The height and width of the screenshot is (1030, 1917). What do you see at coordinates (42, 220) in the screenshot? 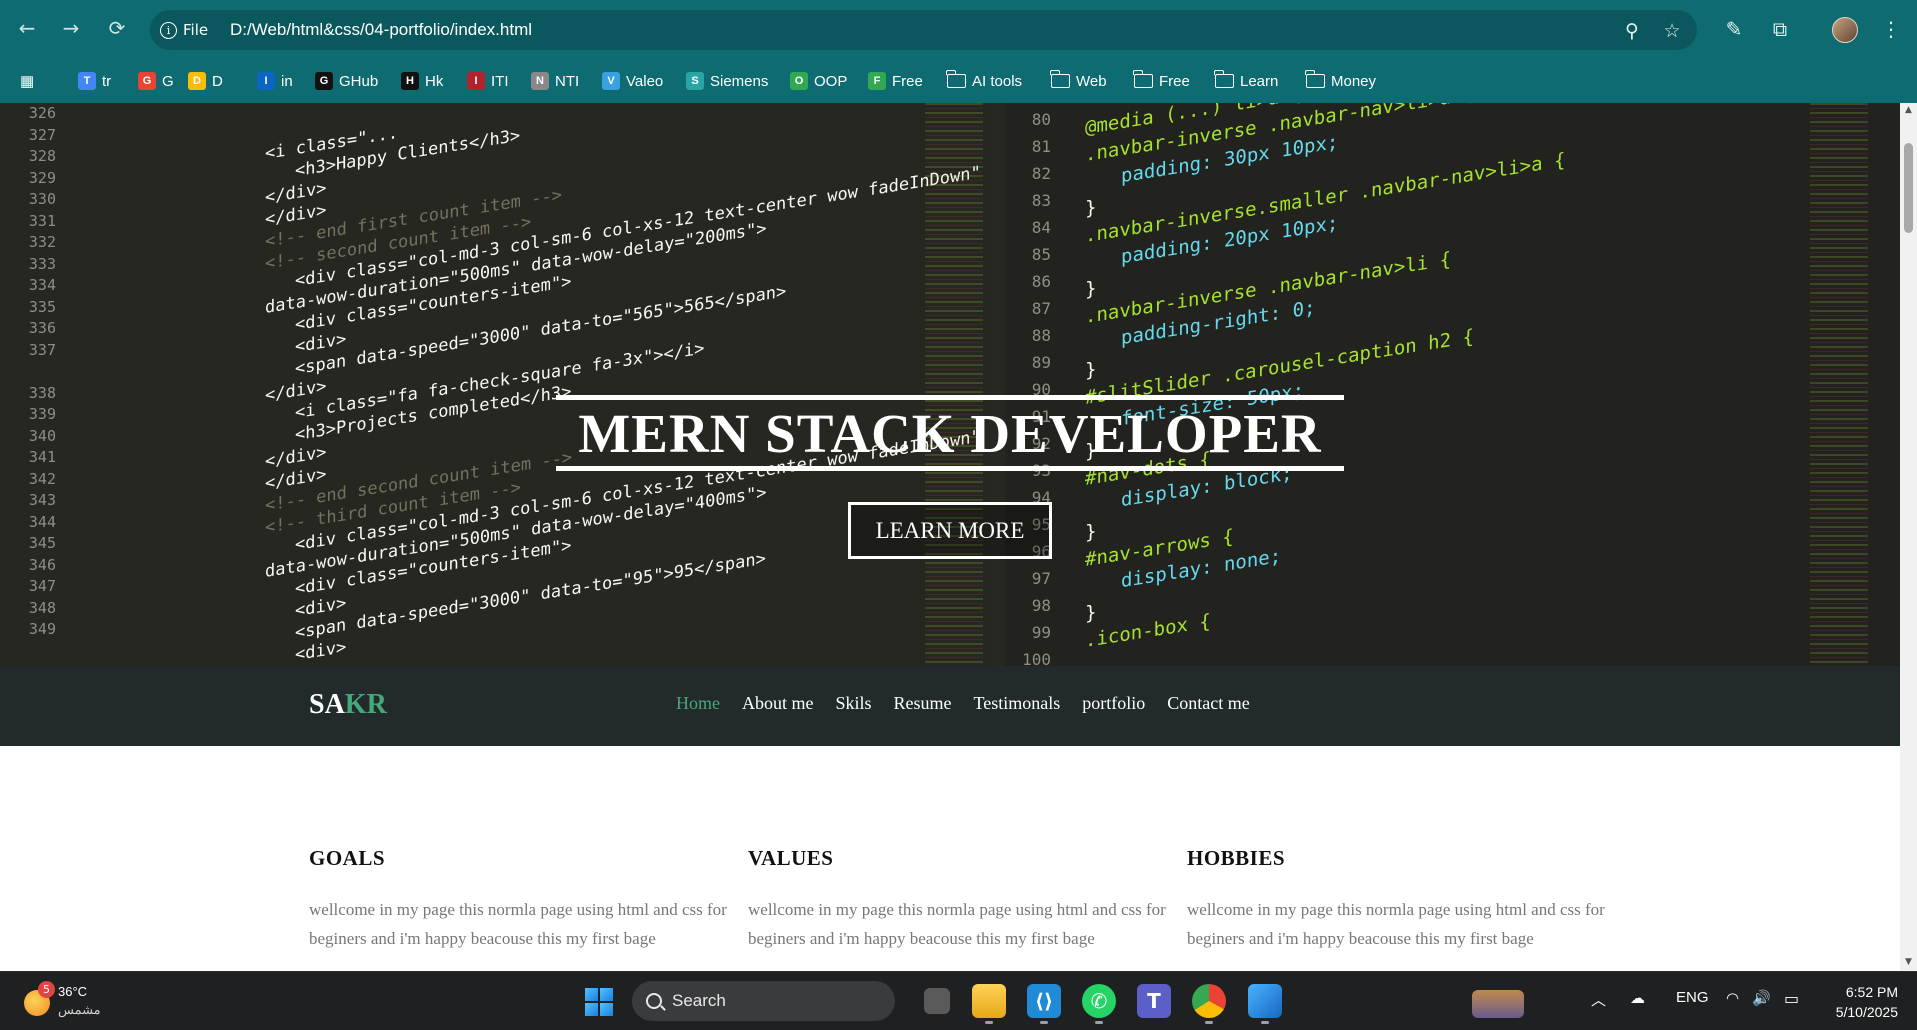
I see `line-number: 331` at bounding box center [42, 220].